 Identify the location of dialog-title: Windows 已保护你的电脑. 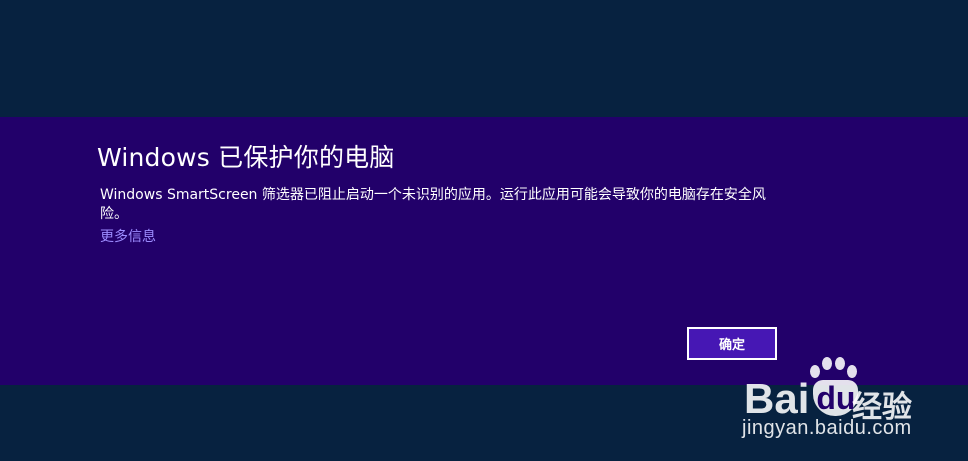
(246, 157).